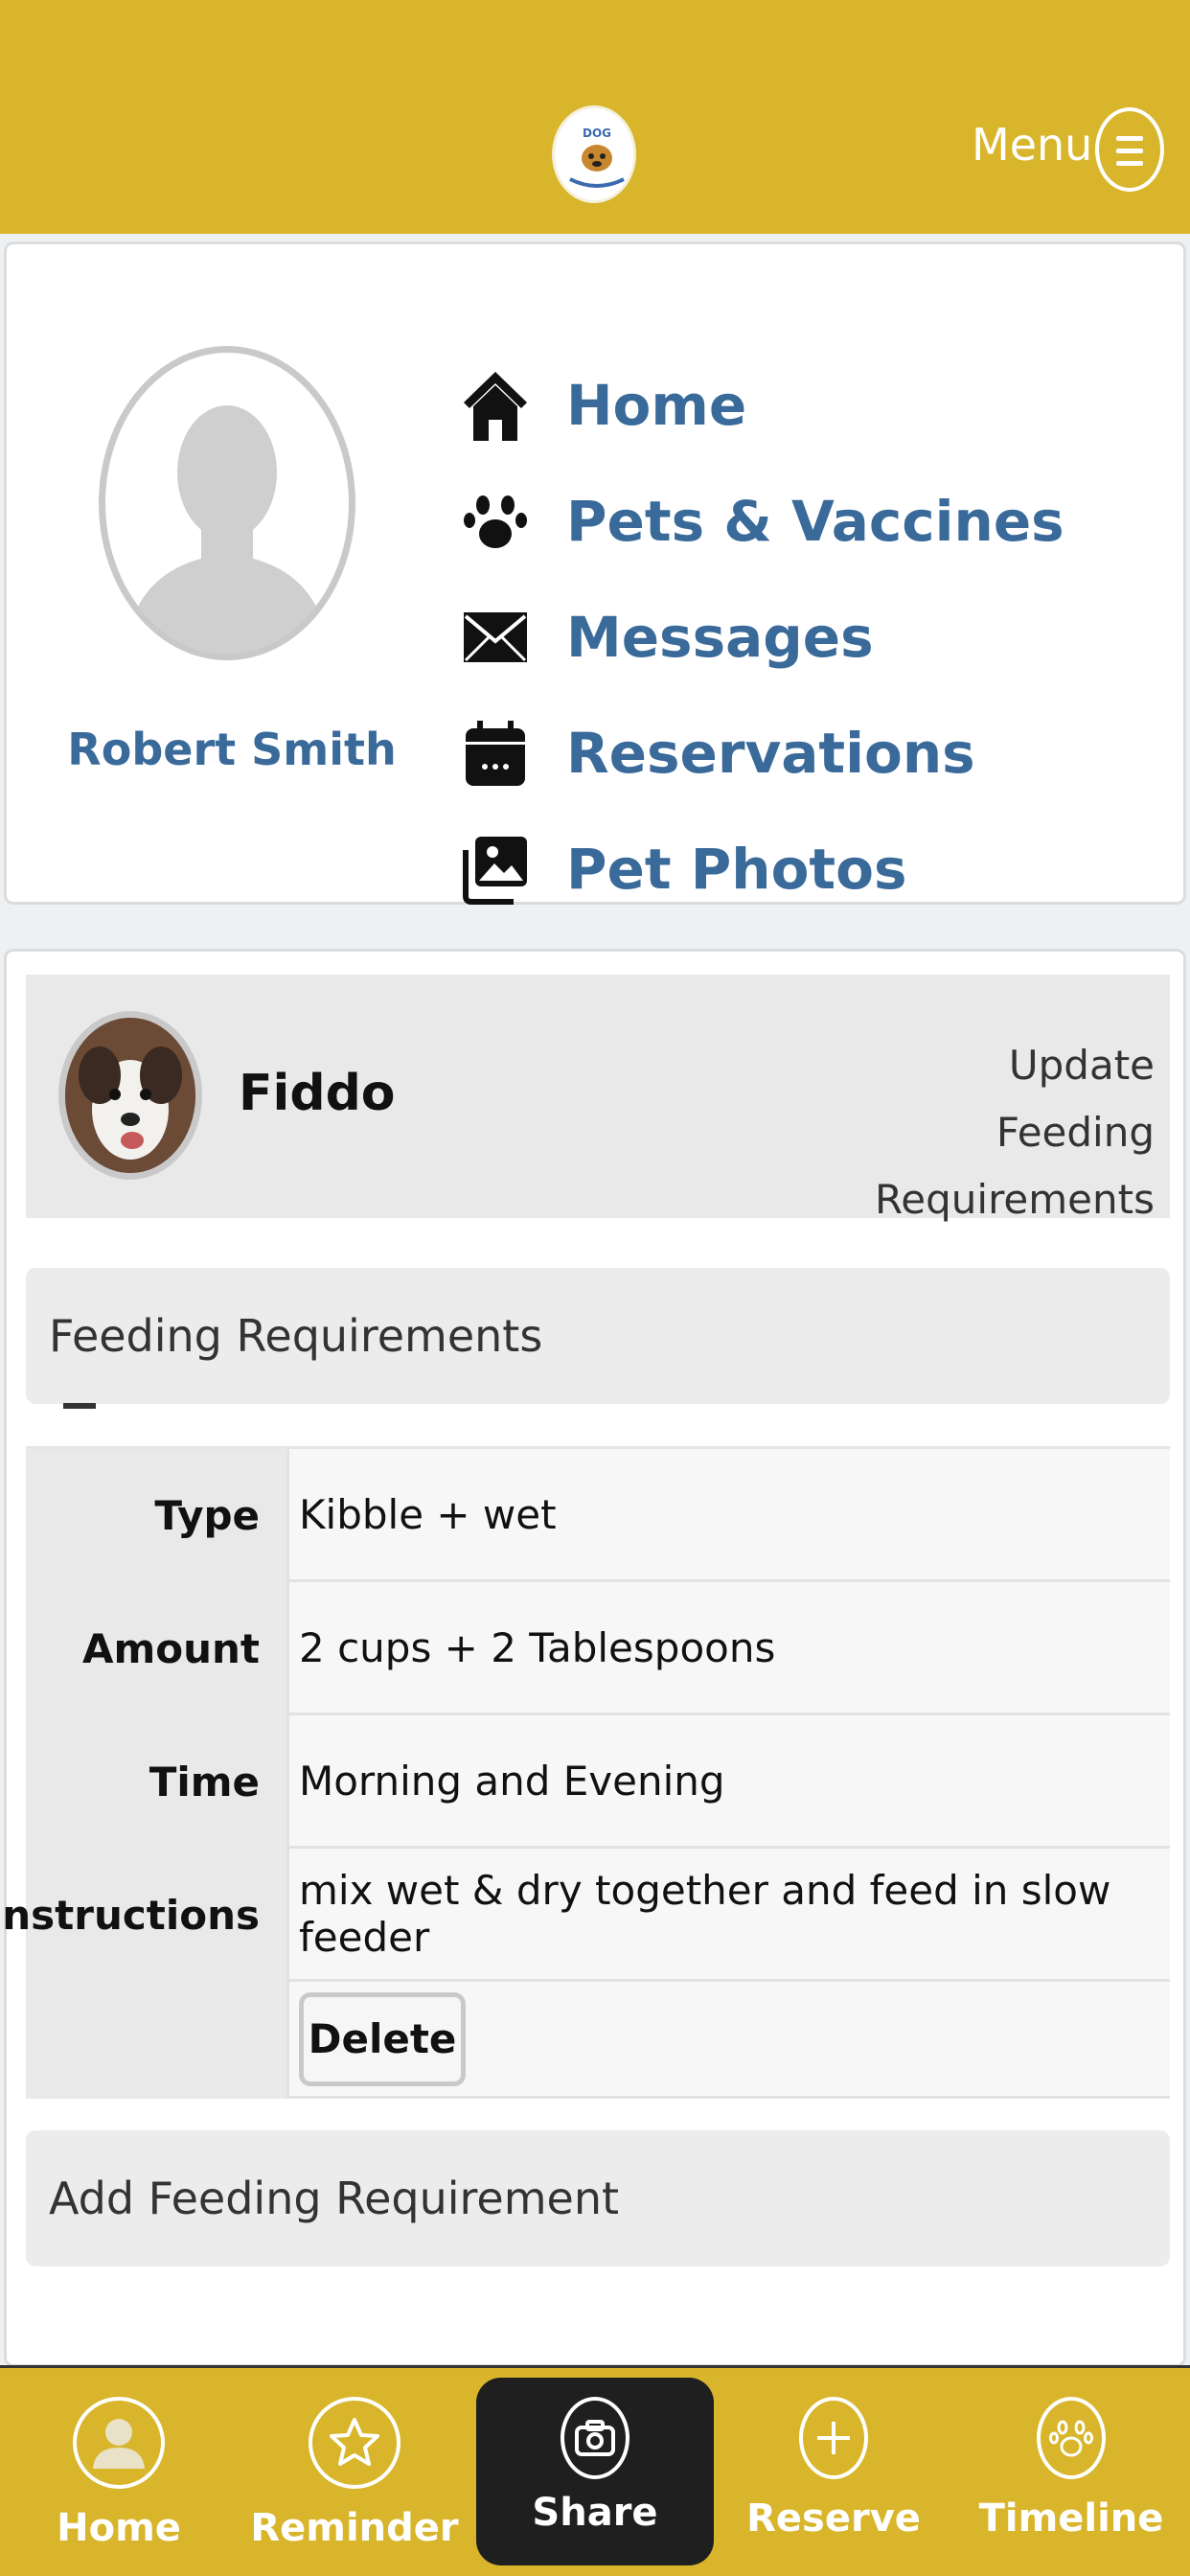 The height and width of the screenshot is (2576, 1190). What do you see at coordinates (496, 753) in the screenshot?
I see `calendar-icon` at bounding box center [496, 753].